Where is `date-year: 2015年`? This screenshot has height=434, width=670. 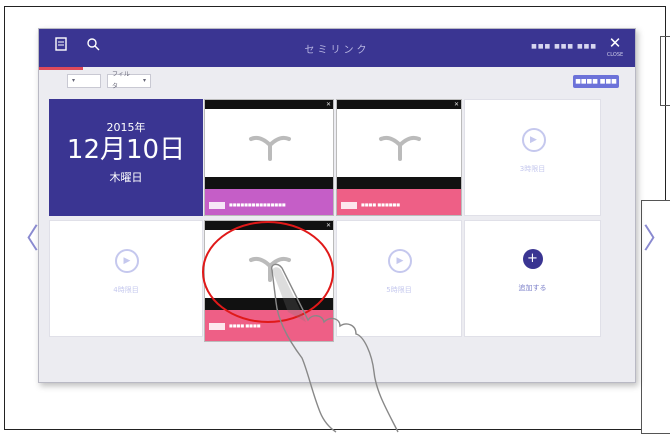
date-year: 2015年 is located at coordinates (126, 127).